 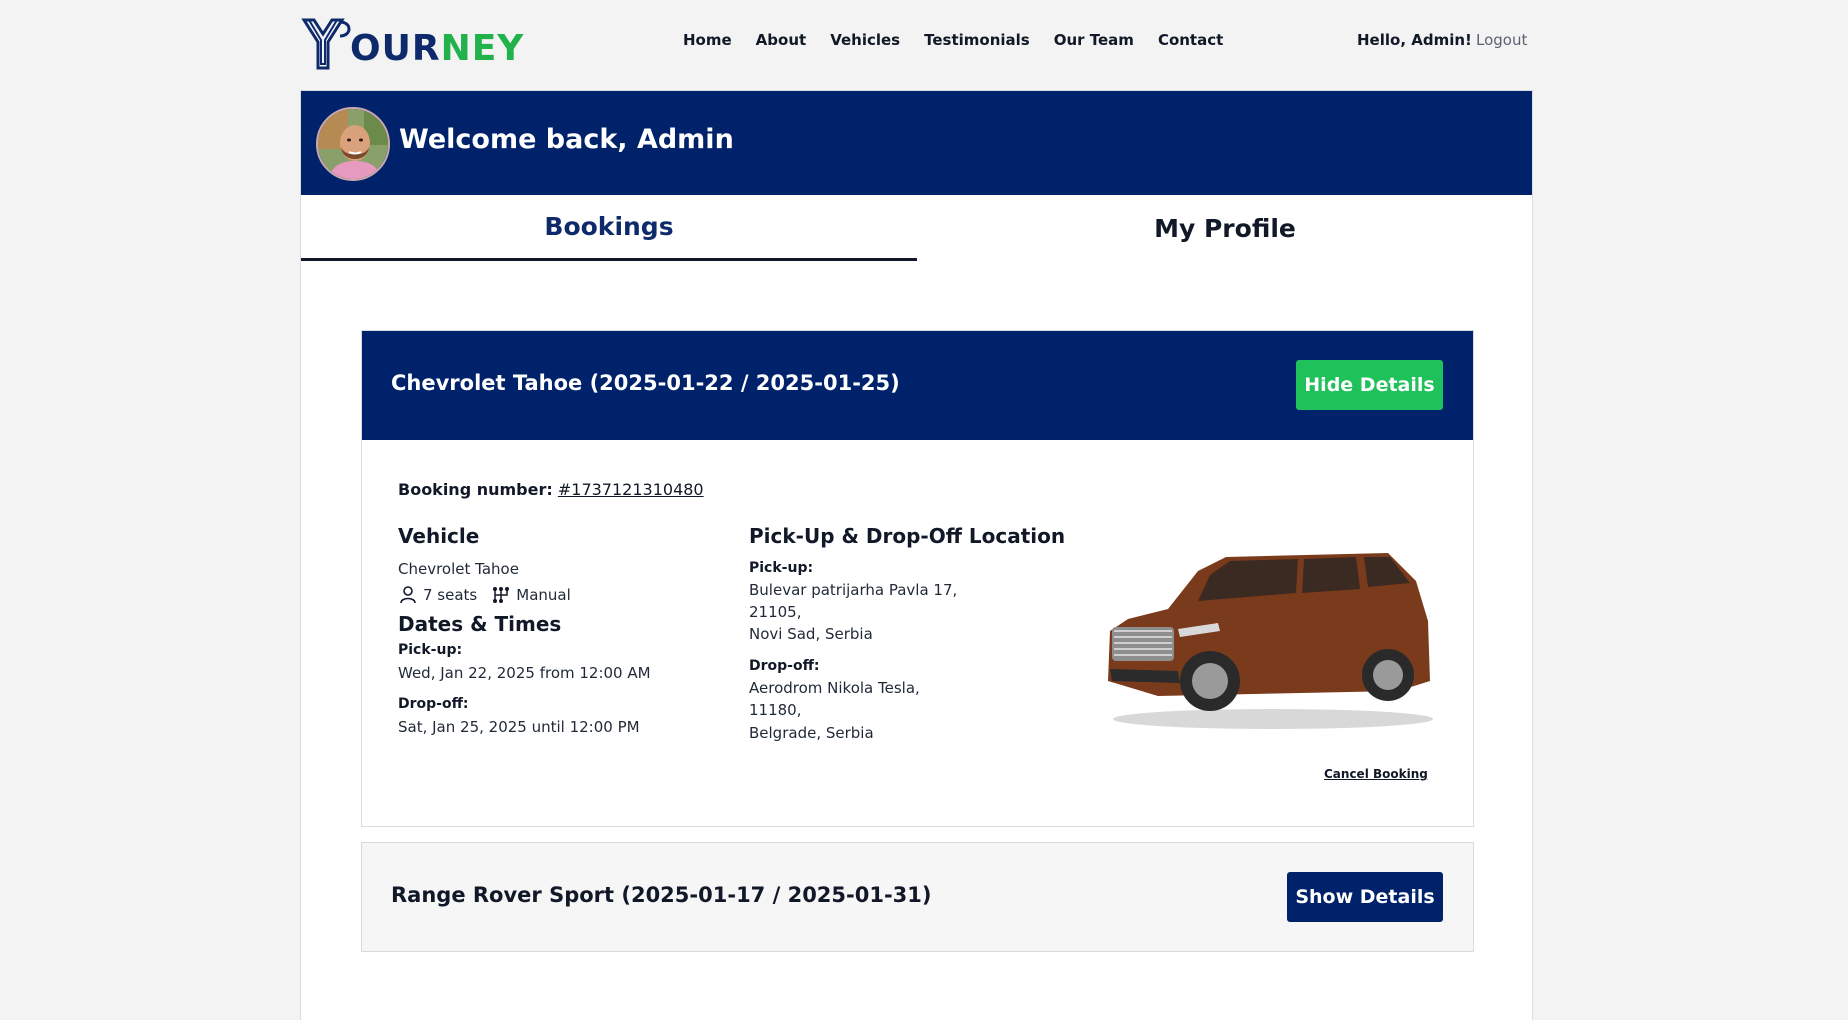 What do you see at coordinates (1501, 40) in the screenshot?
I see `logout-link: Logout` at bounding box center [1501, 40].